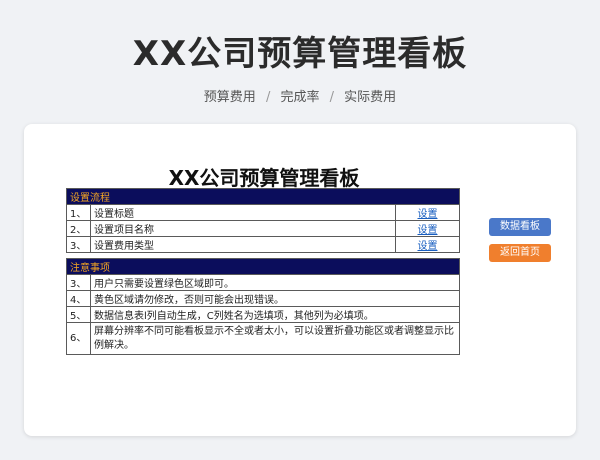 This screenshot has width=600, height=460. I want to click on tagline: 预算费用 / 完成率 / 实际费用, so click(300, 95).